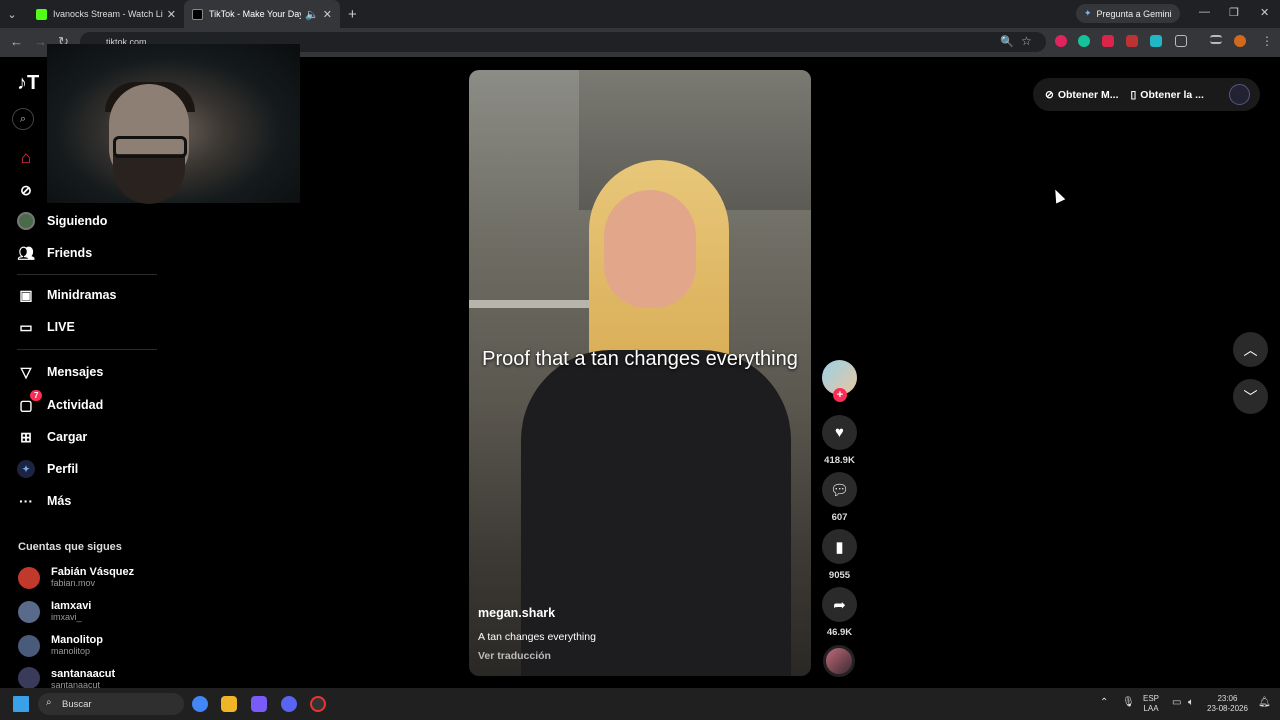 Image resolution: width=1280 pixels, height=720 pixels. I want to click on taskbar-search-text: Buscar, so click(77, 704).